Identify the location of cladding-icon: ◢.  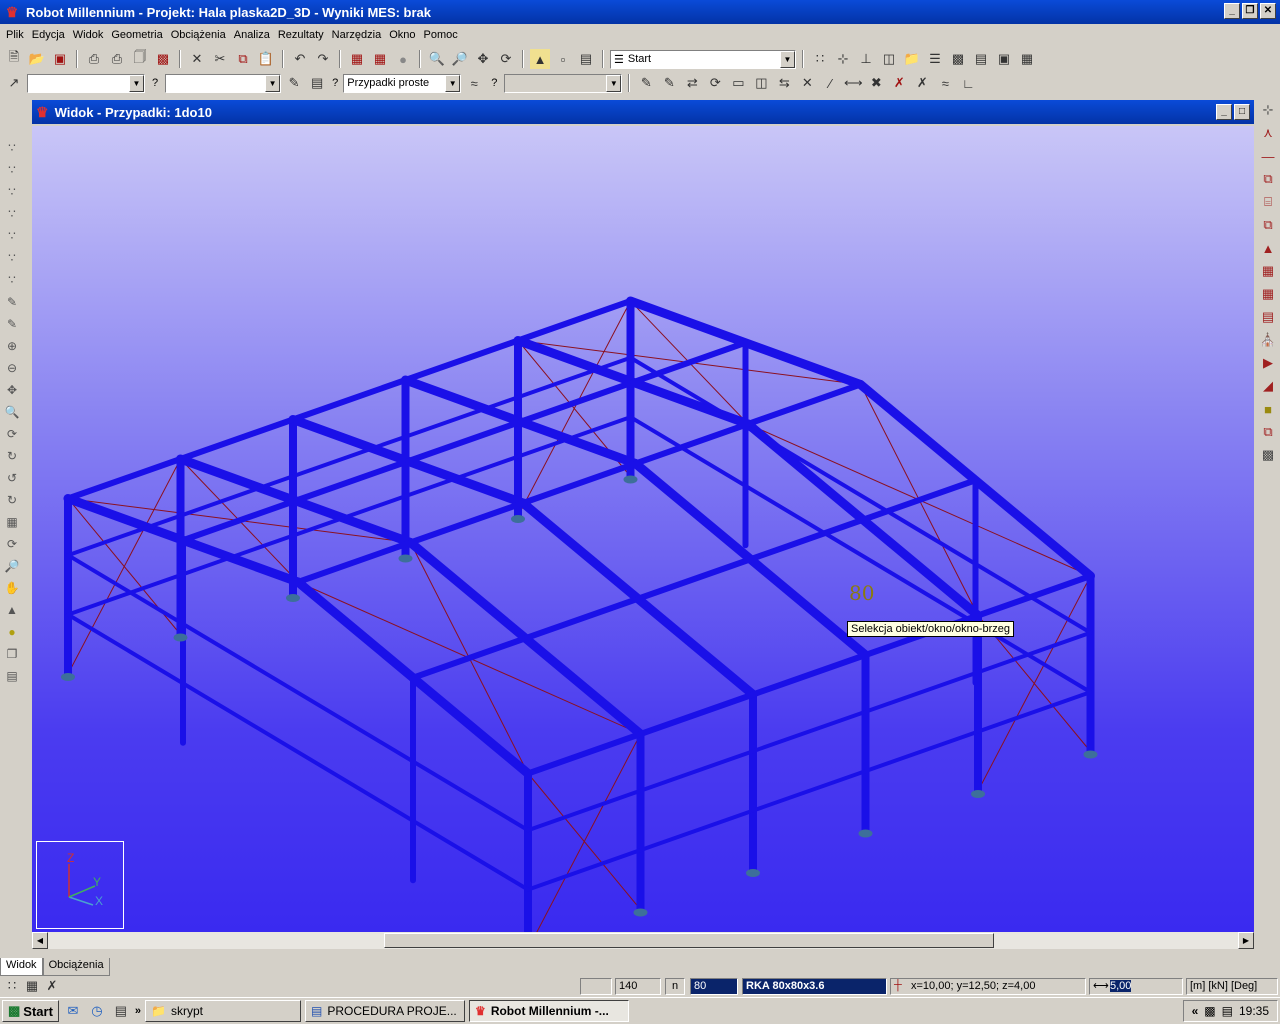
(1268, 386).